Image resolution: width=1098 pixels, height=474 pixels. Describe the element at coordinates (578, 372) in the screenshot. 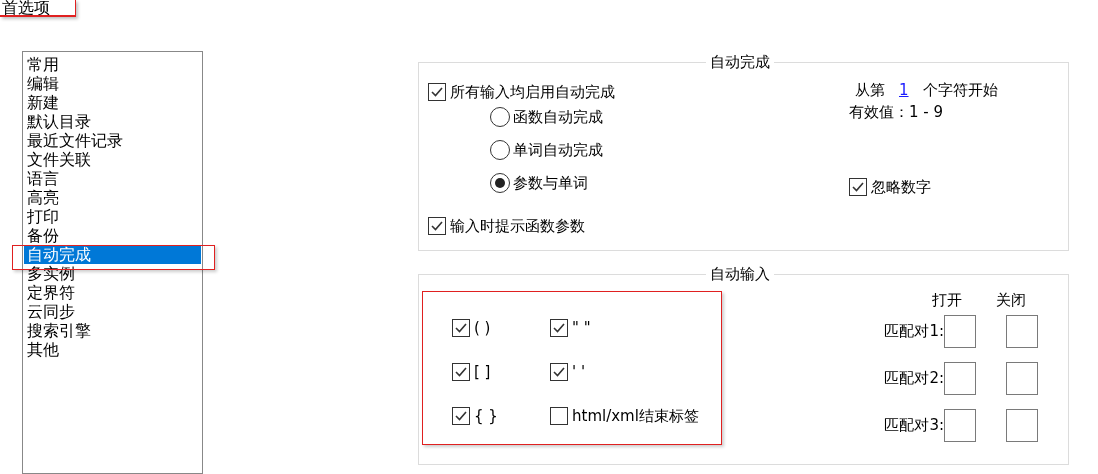

I see `checkbox-label: ' '` at that location.